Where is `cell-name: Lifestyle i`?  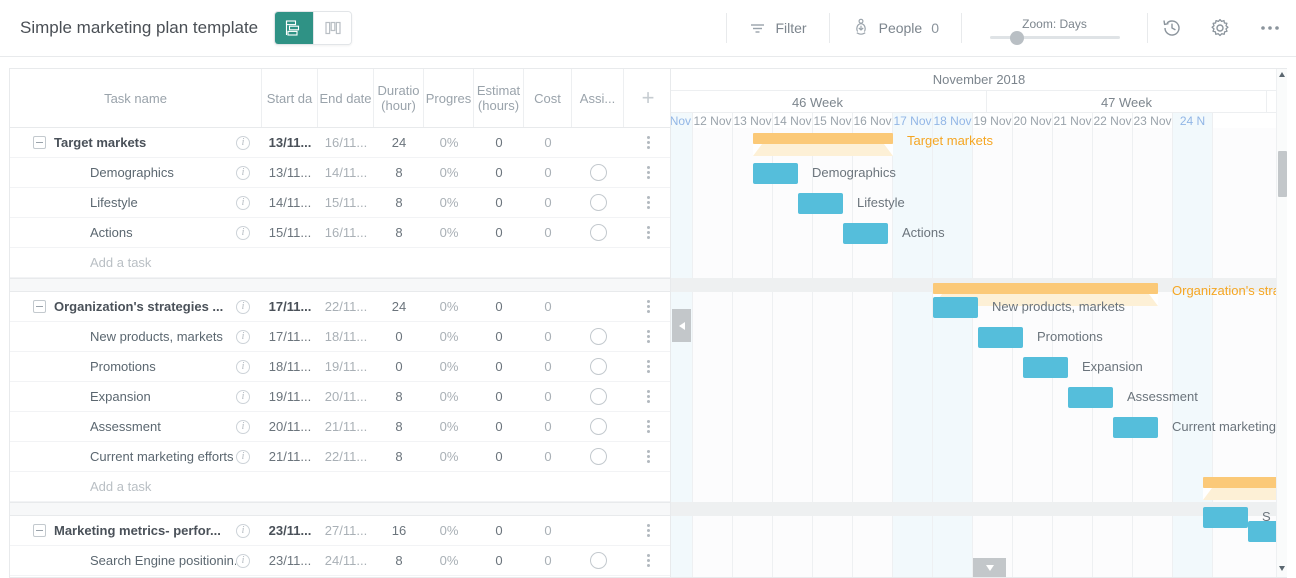
cell-name: Lifestyle i is located at coordinates (136, 203).